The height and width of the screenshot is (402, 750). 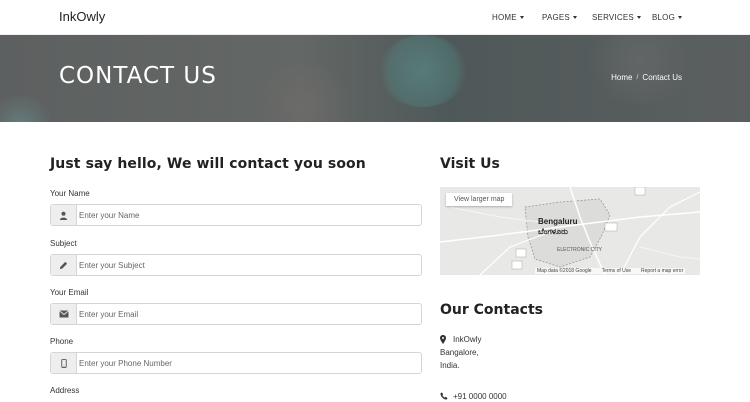 I want to click on breadcrumb-current: Contact Us, so click(x=662, y=77).